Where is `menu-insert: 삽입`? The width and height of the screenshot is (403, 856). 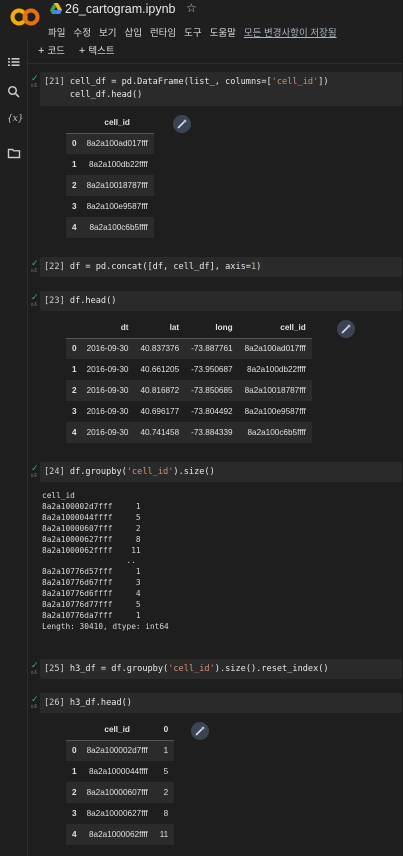
menu-insert: 삽입 is located at coordinates (132, 32).